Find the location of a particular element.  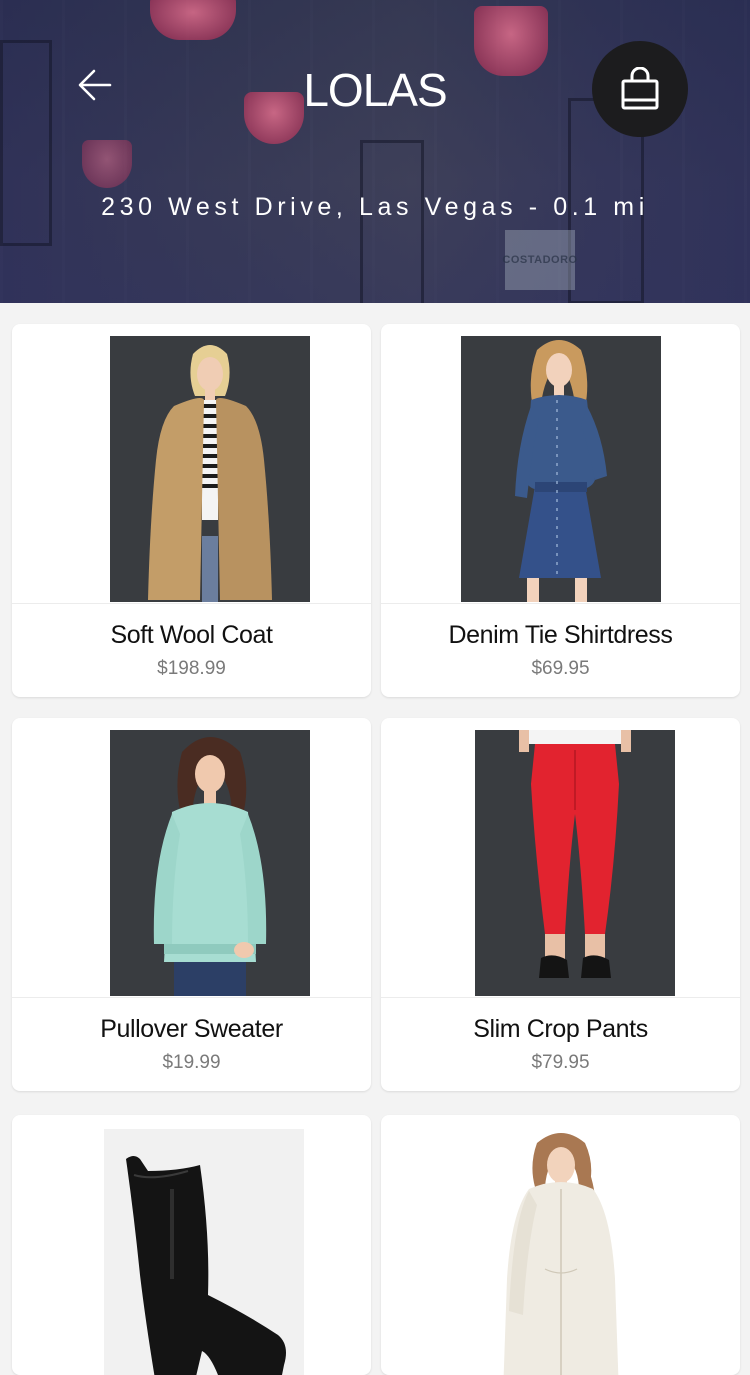

product-price: $198.99 is located at coordinates (191, 668).